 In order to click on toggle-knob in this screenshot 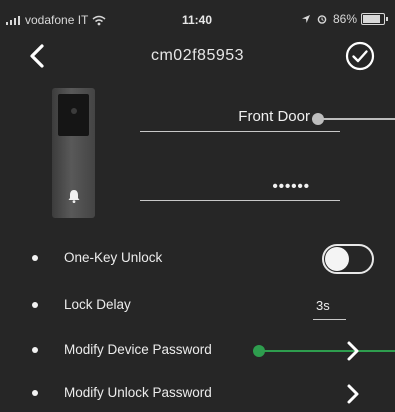, I will do `click(337, 259)`.